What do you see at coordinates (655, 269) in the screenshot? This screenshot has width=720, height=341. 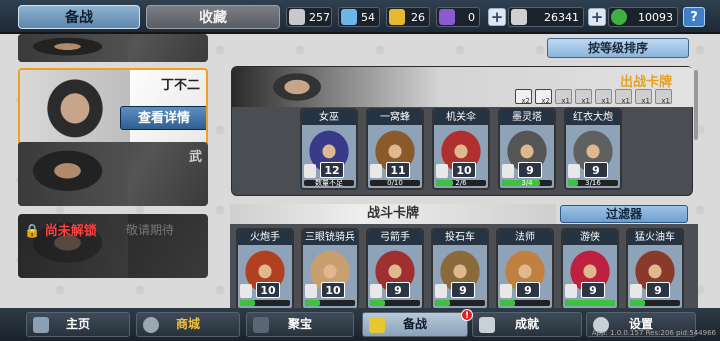 I see `unit-card: 猛火油车 9` at bounding box center [655, 269].